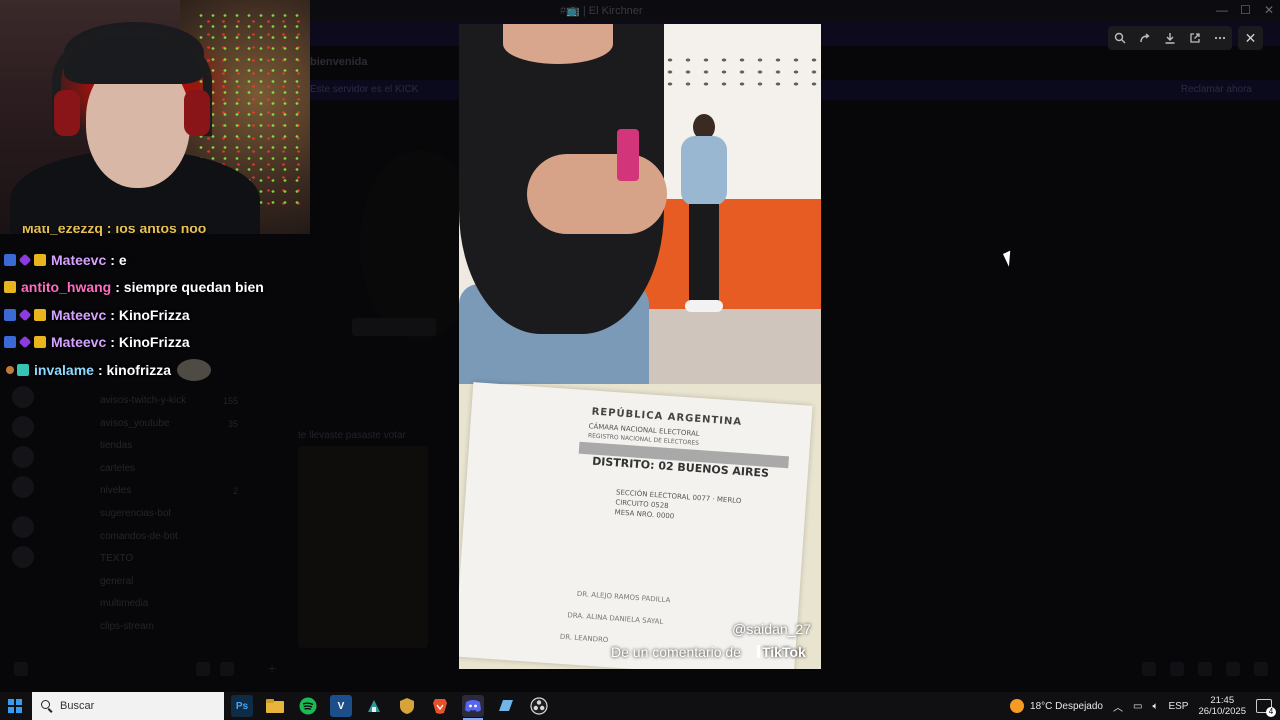  I want to click on user-avatar, so click(21, 669).